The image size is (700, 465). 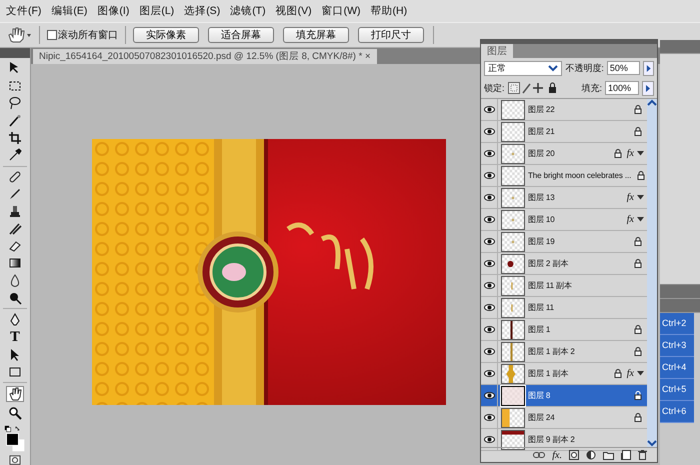 I want to click on menu-item: 图层(L), so click(x=156, y=11).